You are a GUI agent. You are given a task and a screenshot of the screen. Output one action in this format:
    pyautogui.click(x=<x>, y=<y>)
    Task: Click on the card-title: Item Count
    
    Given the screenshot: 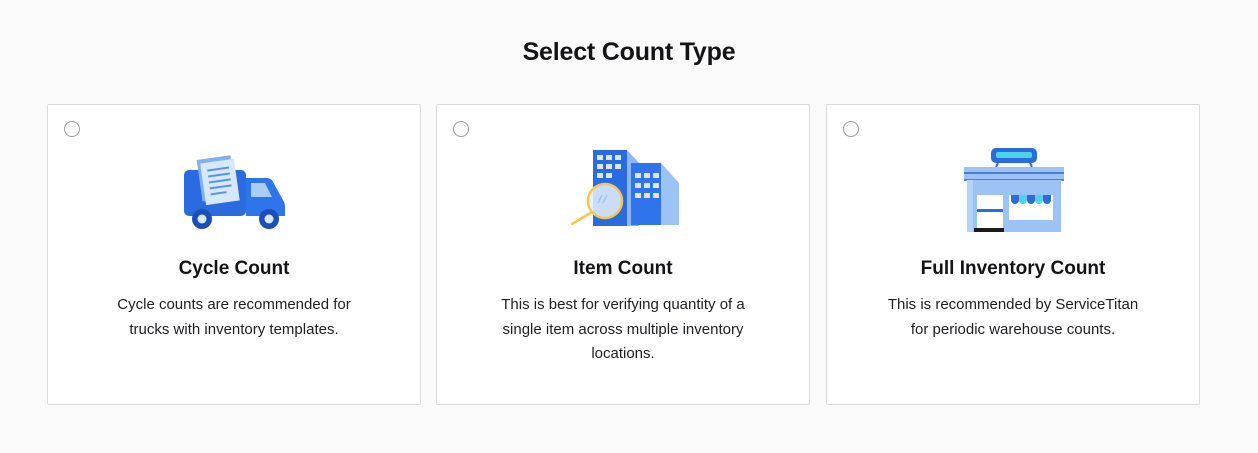 What is the action you would take?
    pyautogui.click(x=623, y=268)
    